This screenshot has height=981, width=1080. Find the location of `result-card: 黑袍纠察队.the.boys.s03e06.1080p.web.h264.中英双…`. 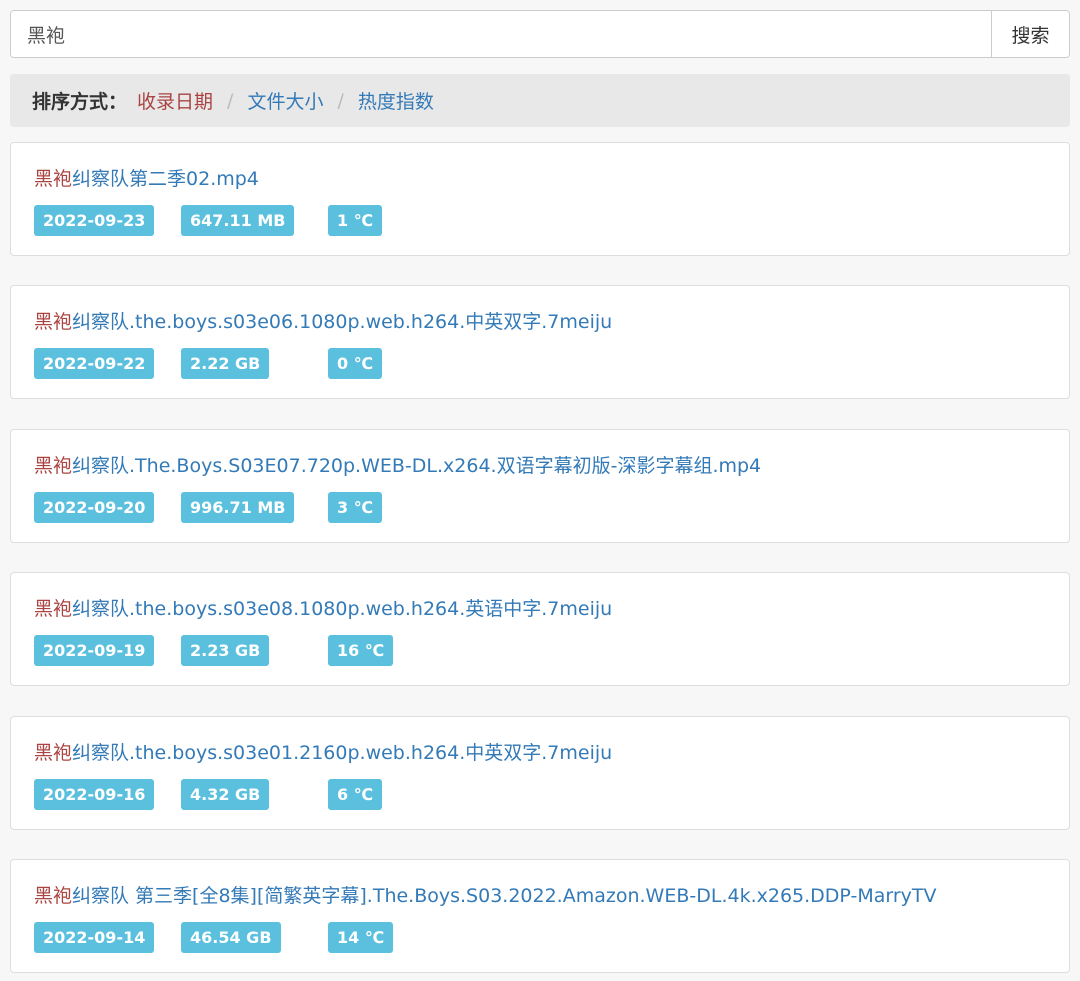

result-card: 黑袍纠察队.the.boys.s03e06.1080p.web.h264.中英双… is located at coordinates (540, 342).